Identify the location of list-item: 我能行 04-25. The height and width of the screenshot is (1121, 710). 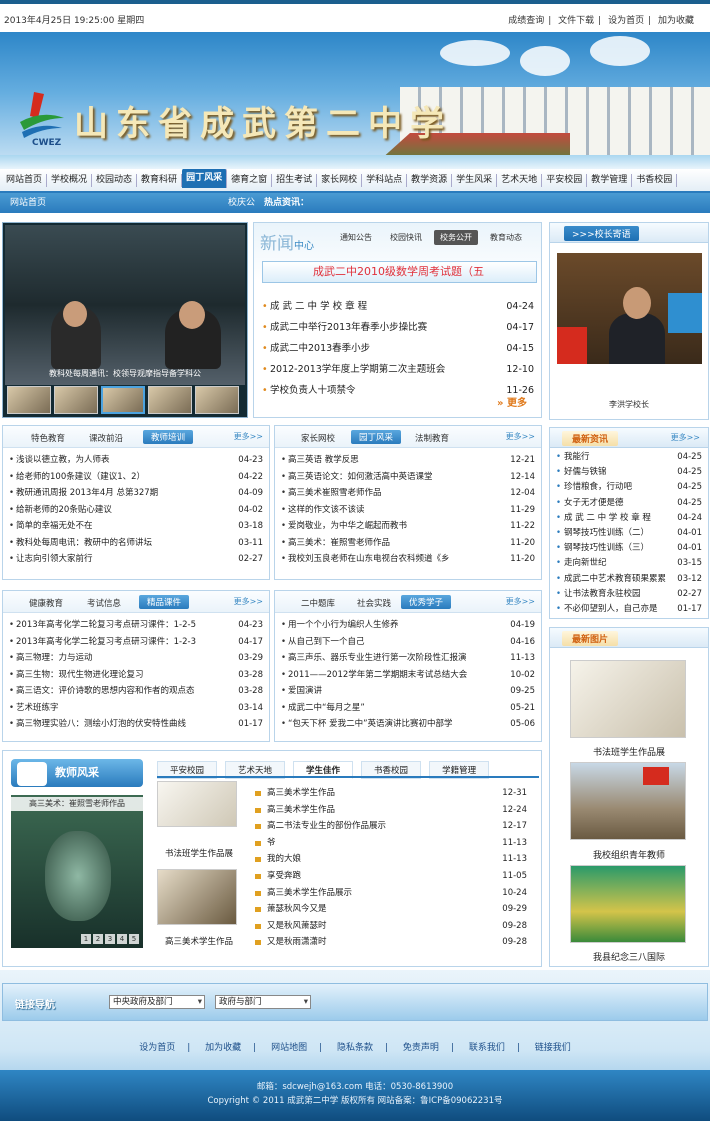
(629, 458).